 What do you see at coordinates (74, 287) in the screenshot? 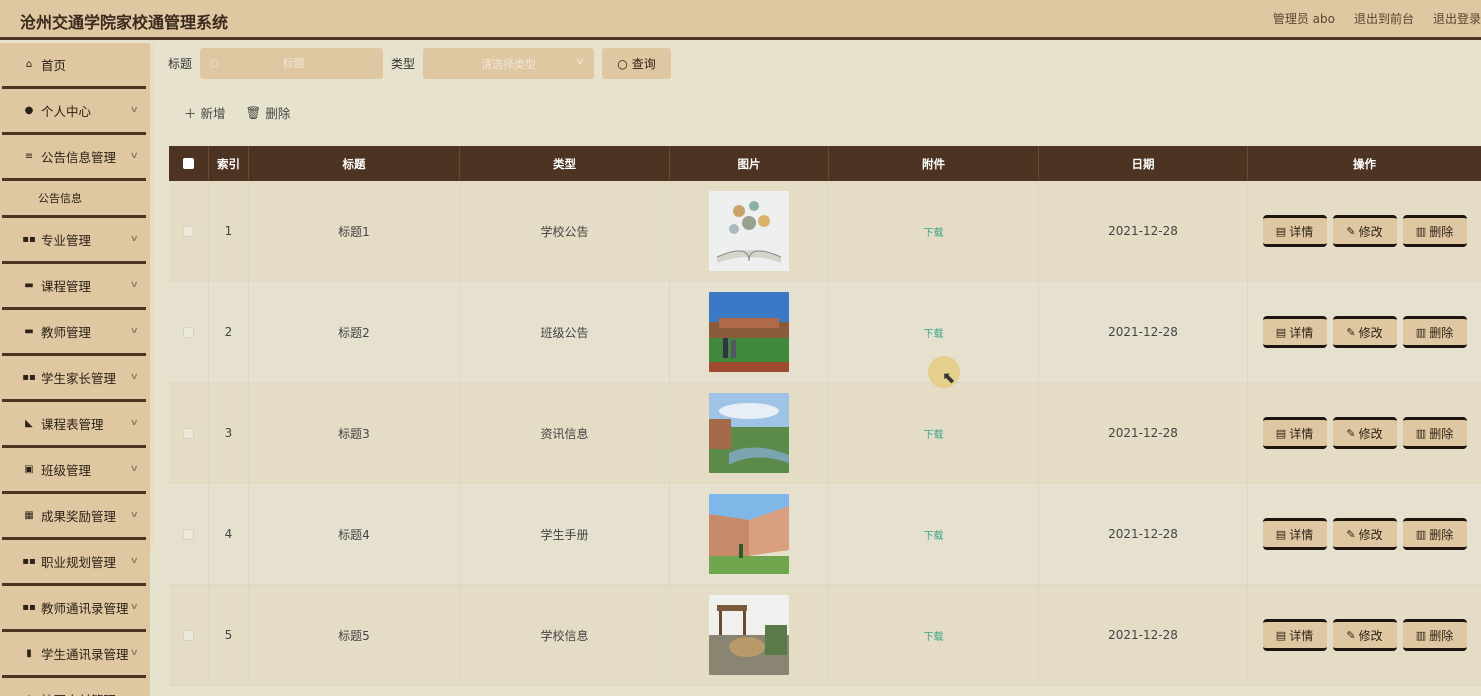
I see `sidebar-item-4: ▬ 课程管理 ∨` at bounding box center [74, 287].